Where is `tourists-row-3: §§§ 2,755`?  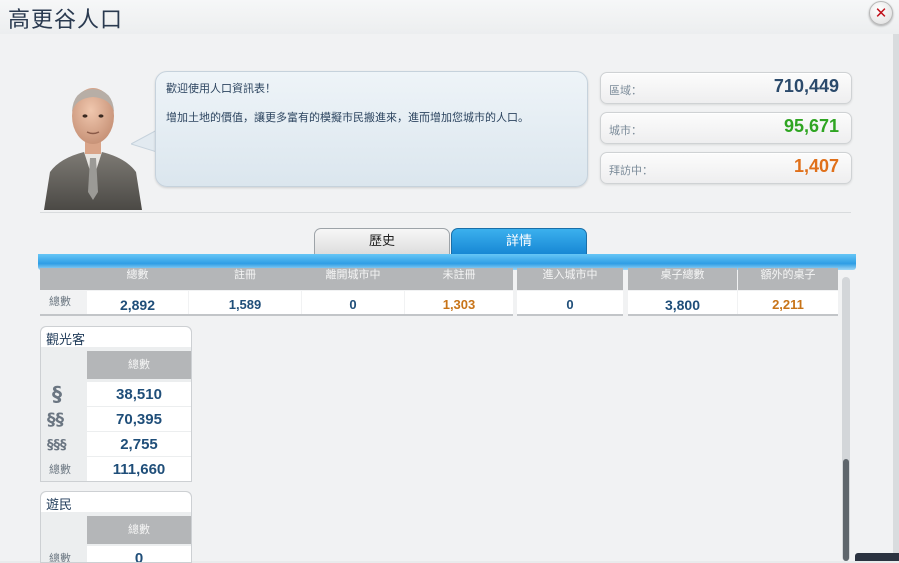
tourists-row-3: §§§ 2,755 is located at coordinates (116, 444).